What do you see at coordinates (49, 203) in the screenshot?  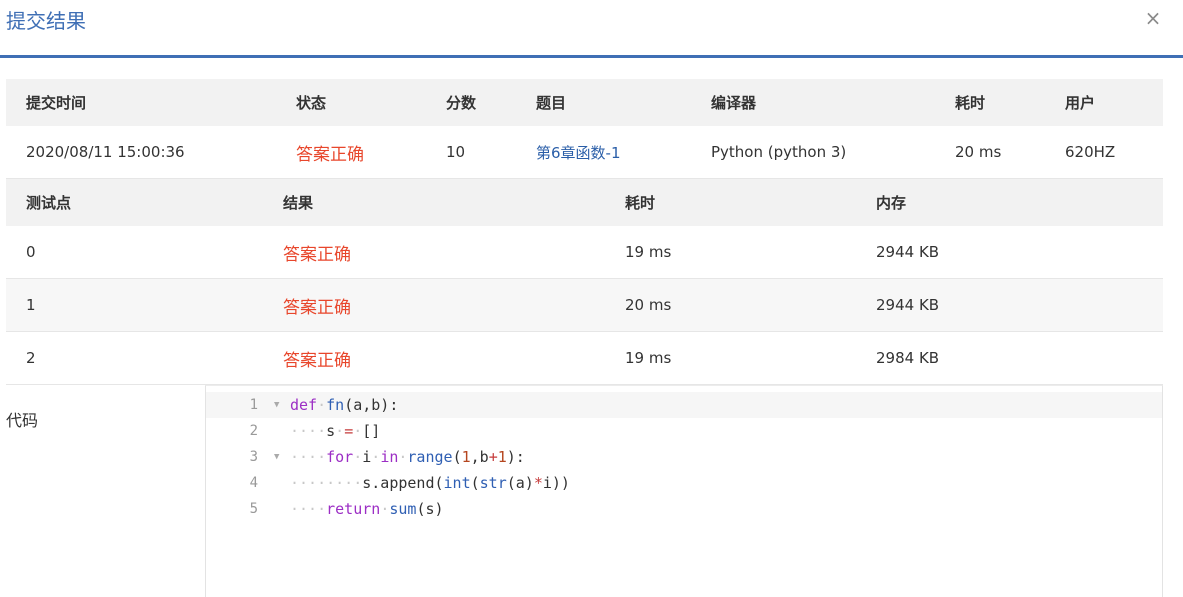 I see `header-testcase: 测试点` at bounding box center [49, 203].